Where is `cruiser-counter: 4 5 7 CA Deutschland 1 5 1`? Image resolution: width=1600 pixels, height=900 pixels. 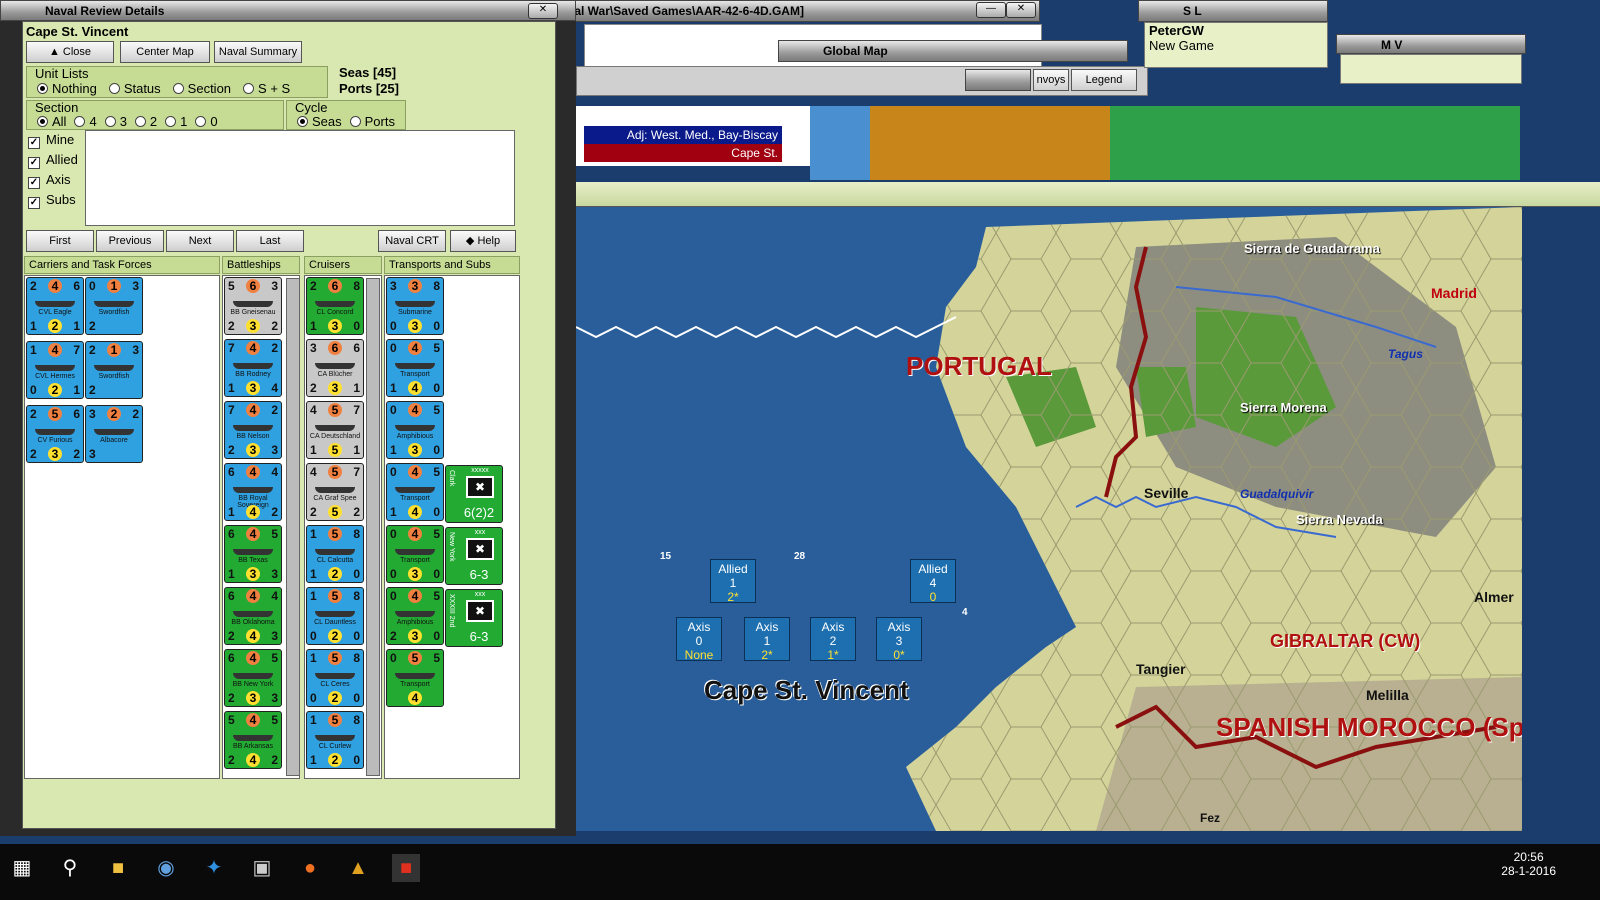 cruiser-counter: 4 5 7 CA Deutschland 1 5 1 is located at coordinates (335, 430).